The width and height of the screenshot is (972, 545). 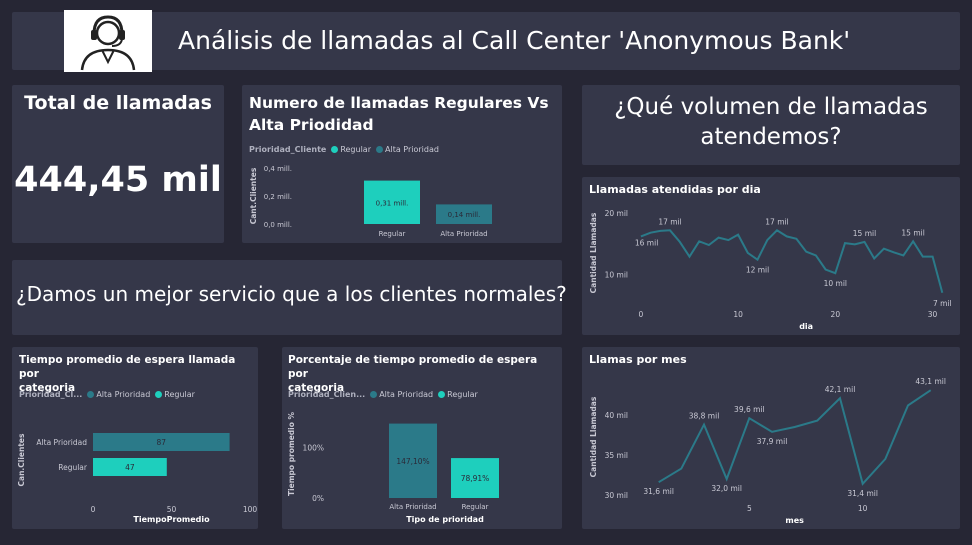 I want to click on x-axis-label: mes, so click(x=794, y=520).